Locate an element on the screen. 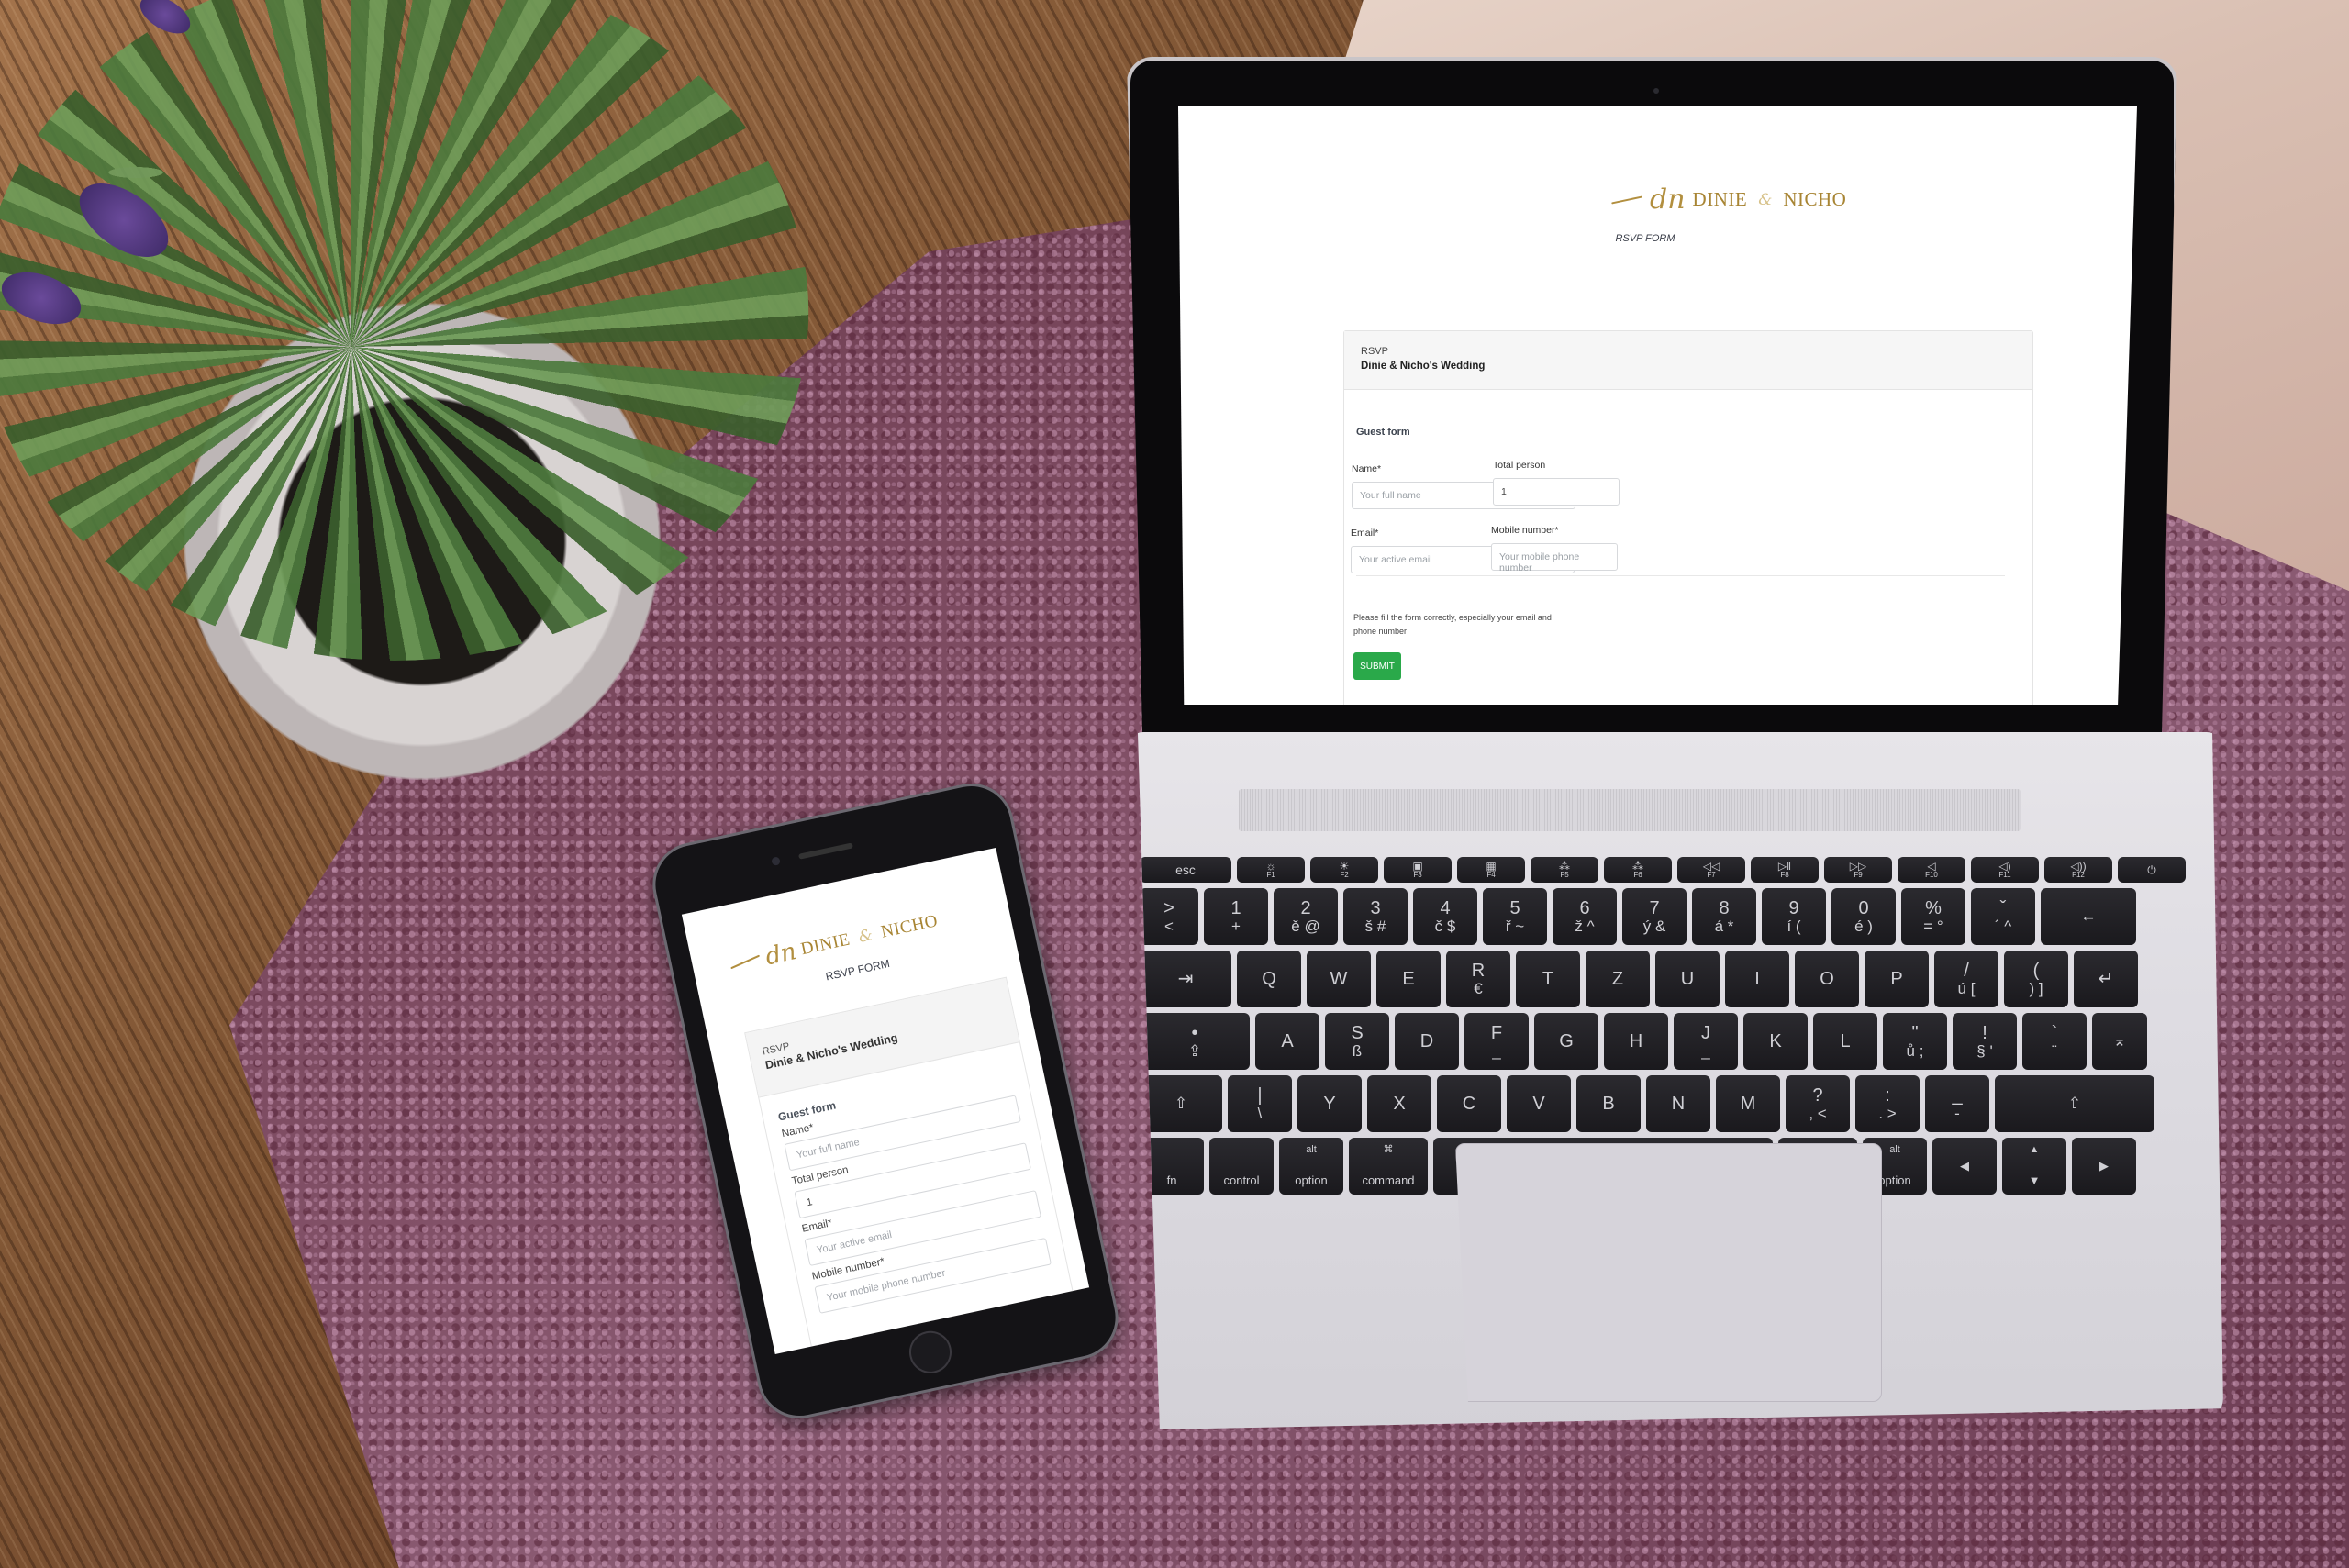  key-q: Q is located at coordinates (1269, 979).